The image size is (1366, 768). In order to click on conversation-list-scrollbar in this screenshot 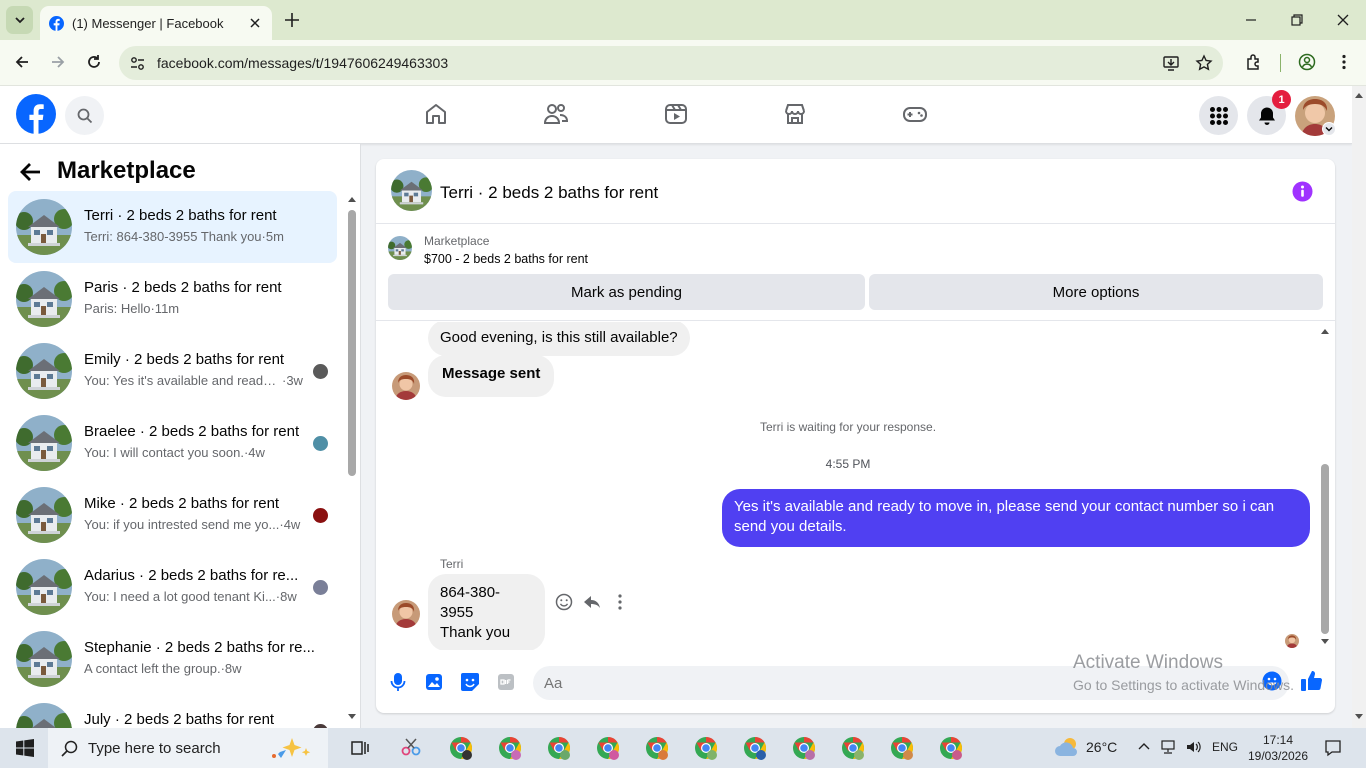, I will do `click(352, 460)`.